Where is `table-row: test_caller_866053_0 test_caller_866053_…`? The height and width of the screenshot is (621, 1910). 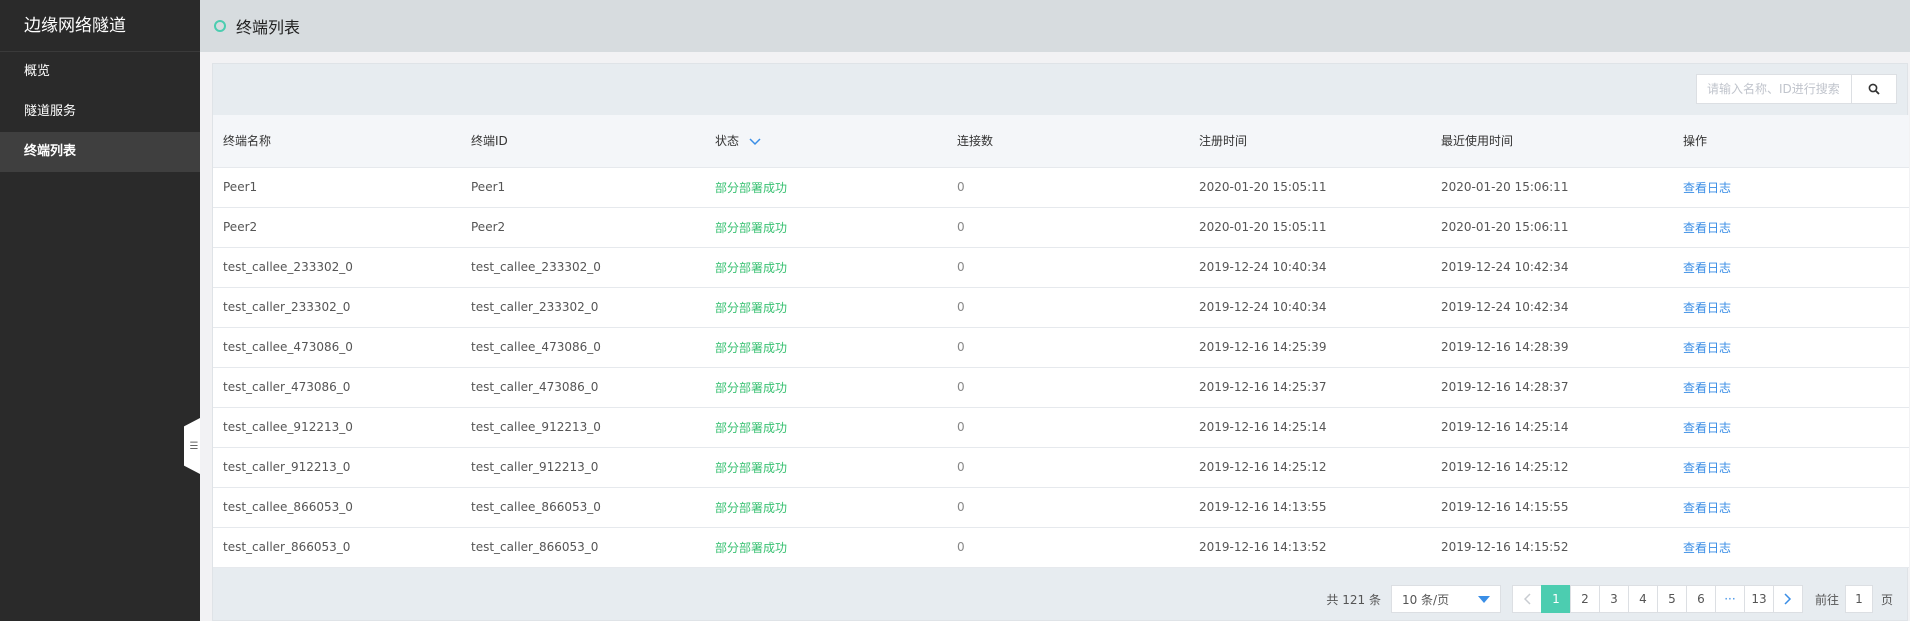 table-row: test_caller_866053_0 test_caller_866053_… is located at coordinates (1061, 547).